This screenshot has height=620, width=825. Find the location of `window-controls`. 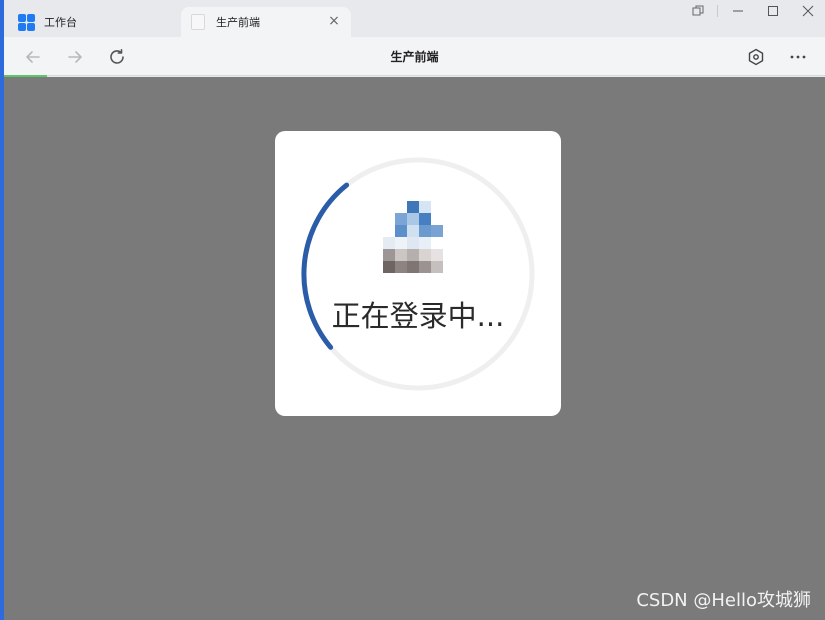

window-controls is located at coordinates (752, 11).